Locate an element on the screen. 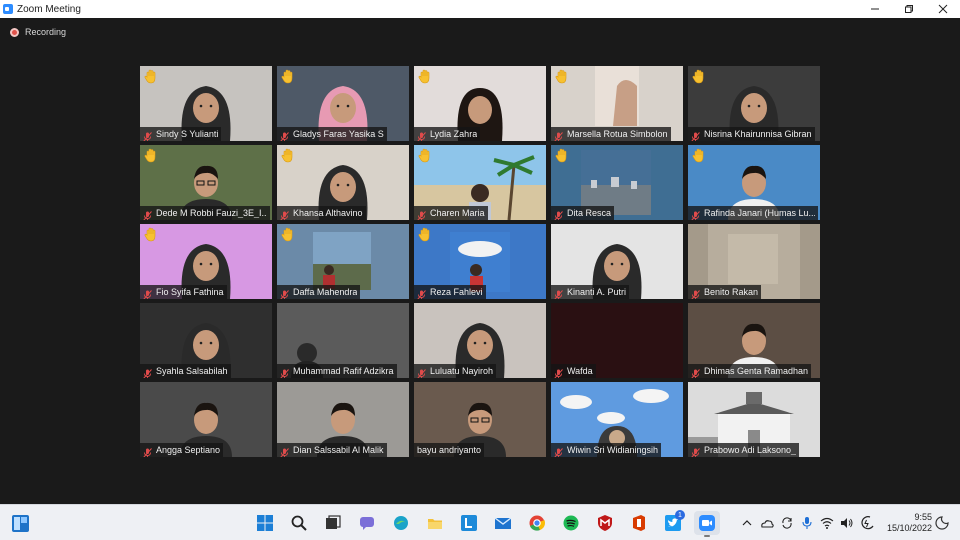 The width and height of the screenshot is (960, 540). participant-tile: Kinanti A. Putri is located at coordinates (617, 261).